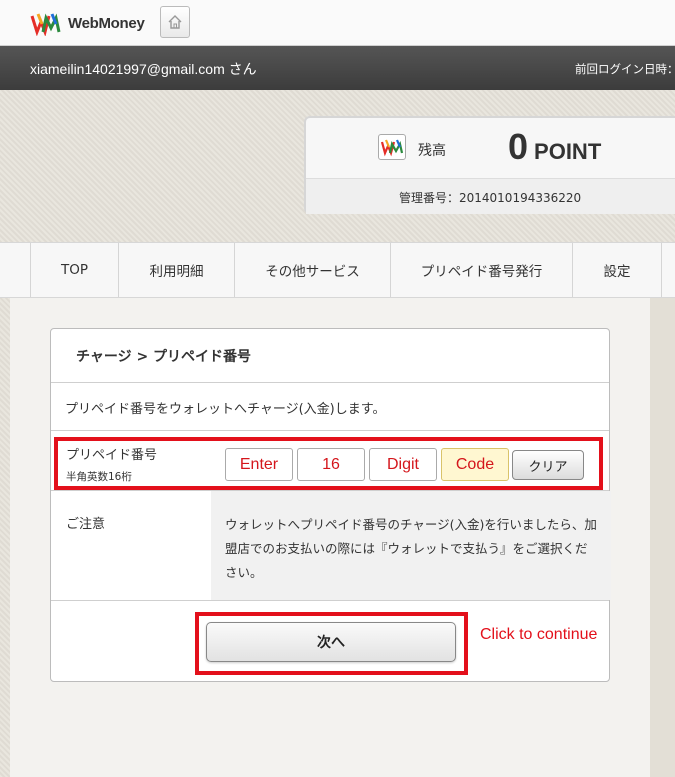 This screenshot has height=777, width=675. I want to click on home-button, so click(175, 22).